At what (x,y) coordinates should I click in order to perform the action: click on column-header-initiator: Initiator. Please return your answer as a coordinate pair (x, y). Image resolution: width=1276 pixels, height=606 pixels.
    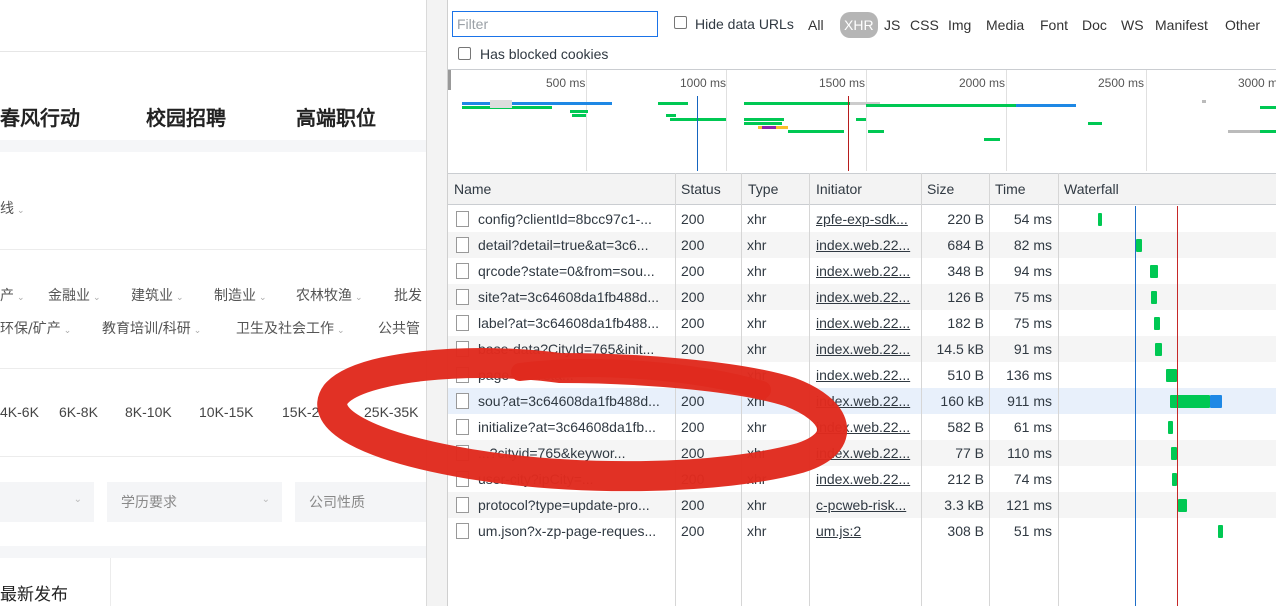
    Looking at the image, I should click on (836, 189).